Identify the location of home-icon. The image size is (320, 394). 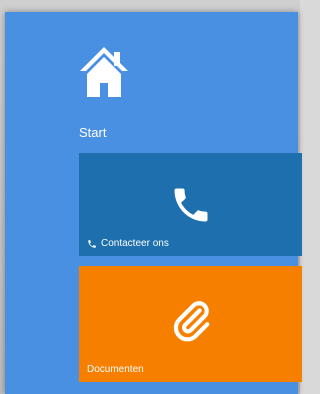
(104, 72).